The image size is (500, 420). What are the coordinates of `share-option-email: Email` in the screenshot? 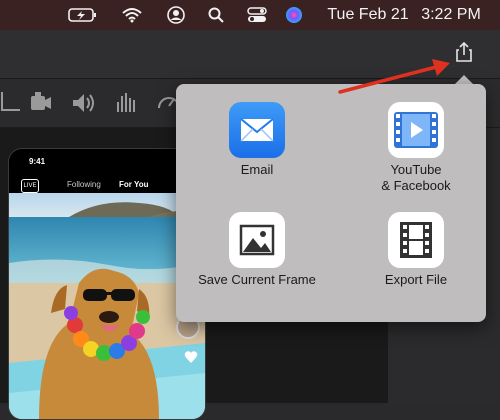 It's located at (257, 140).